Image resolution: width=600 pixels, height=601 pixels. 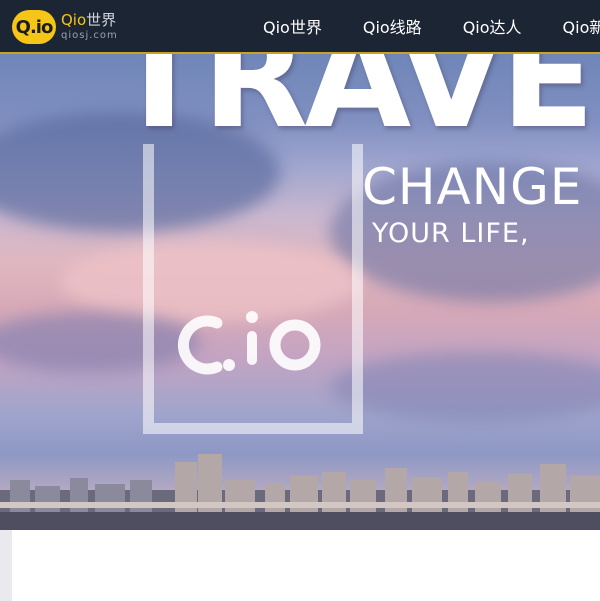 I want to click on nav-item-qio-new: Qio新, so click(x=581, y=26).